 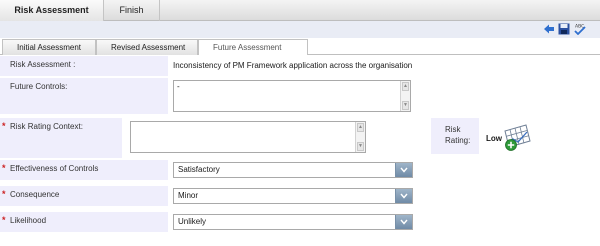 What do you see at coordinates (84, 96) in the screenshot?
I see `future-controls-label: Future Controls:` at bounding box center [84, 96].